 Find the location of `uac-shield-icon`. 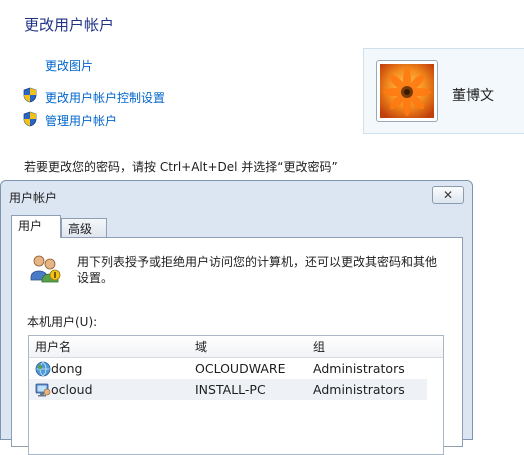

uac-shield-icon is located at coordinates (30, 95).